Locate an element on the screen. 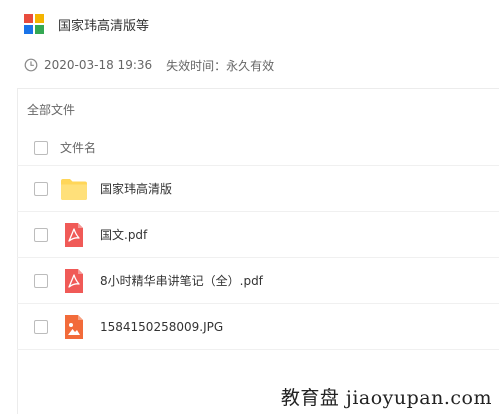 The height and width of the screenshot is (414, 499). logo-tile-blue is located at coordinates (28, 29).